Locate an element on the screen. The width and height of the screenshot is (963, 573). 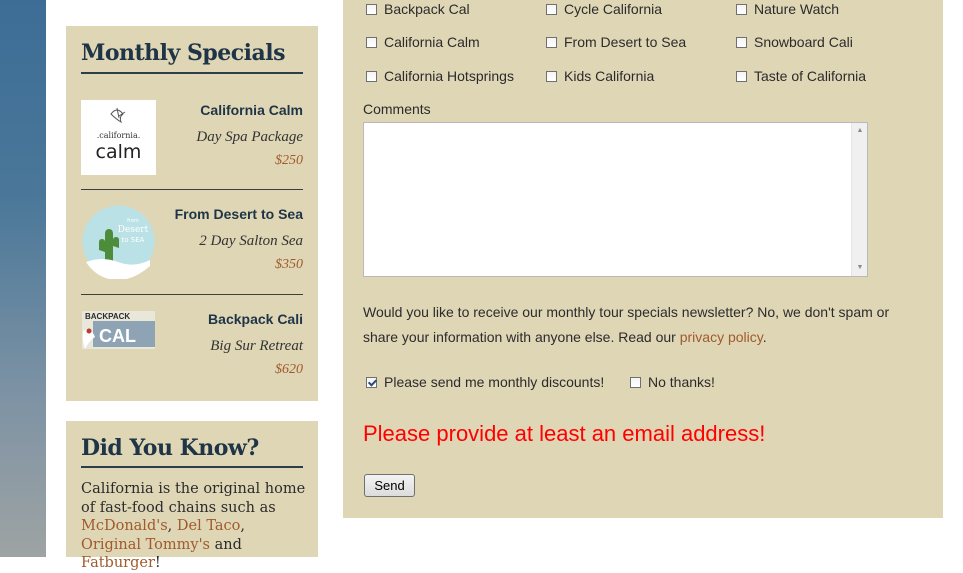
special-name: California Calm is located at coordinates (251, 110).